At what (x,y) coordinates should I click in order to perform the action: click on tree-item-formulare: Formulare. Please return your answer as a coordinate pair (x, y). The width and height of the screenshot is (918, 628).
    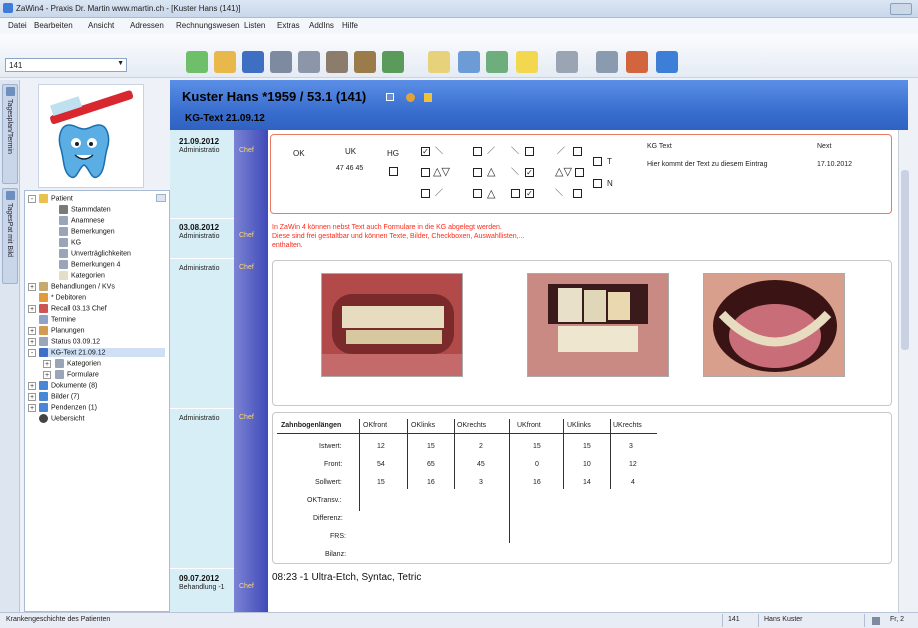
    Looking at the image, I should click on (77, 374).